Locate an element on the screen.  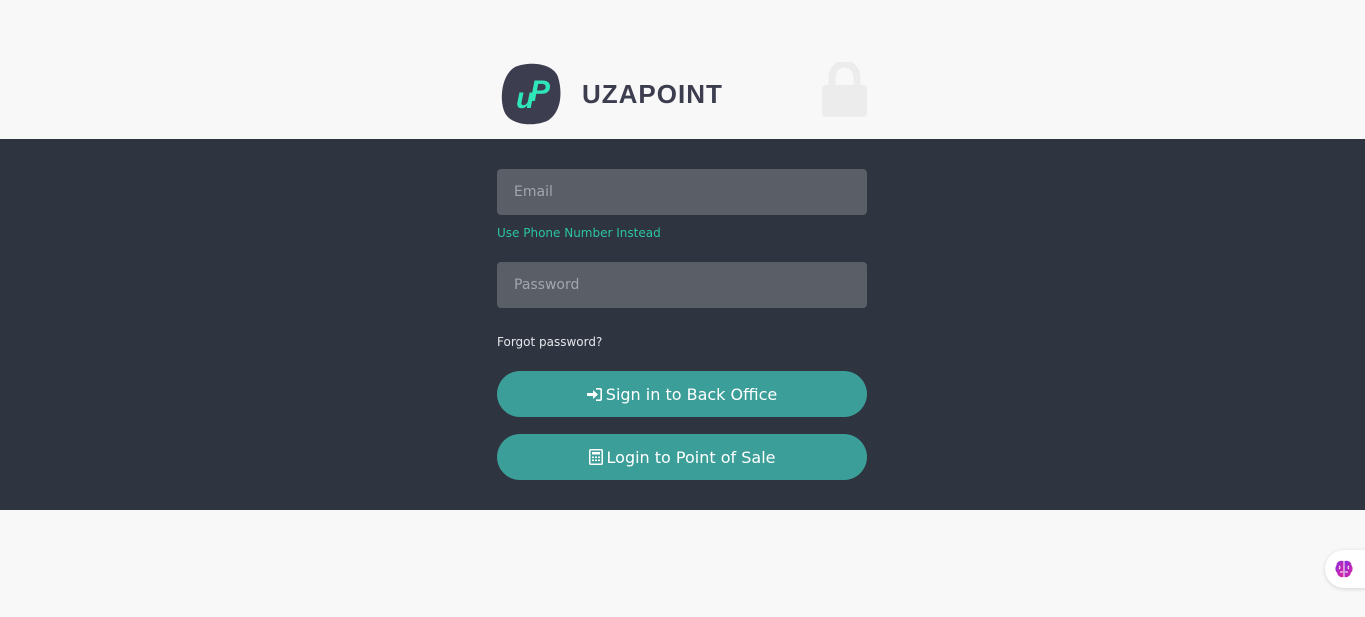
brand: u P UZAPOINT is located at coordinates (612, 94).